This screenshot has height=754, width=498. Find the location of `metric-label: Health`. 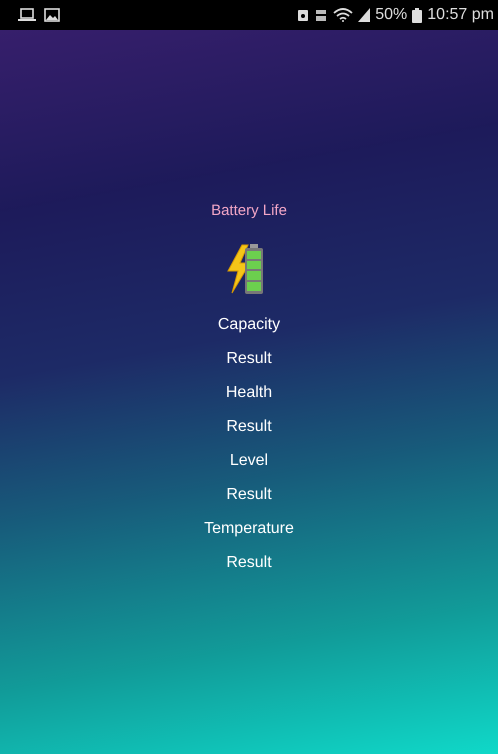

metric-label: Health is located at coordinates (249, 393).